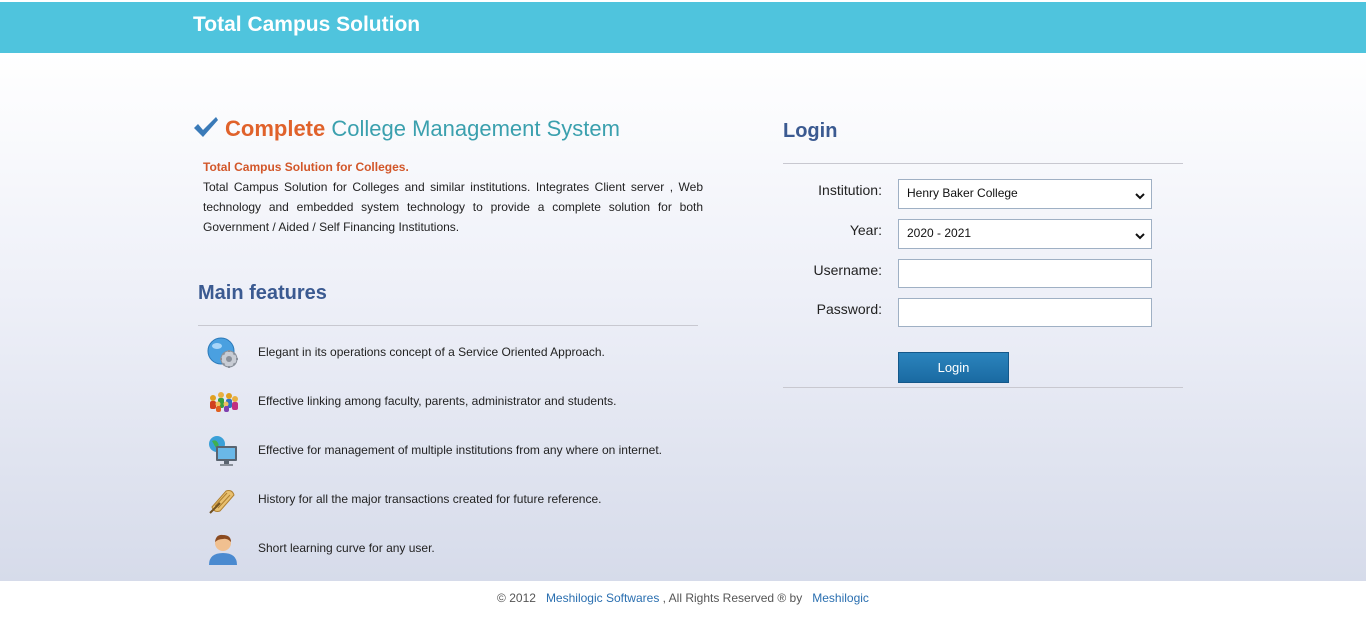  I want to click on intro-title: Total Campus Solution for Colleges., so click(306, 167).